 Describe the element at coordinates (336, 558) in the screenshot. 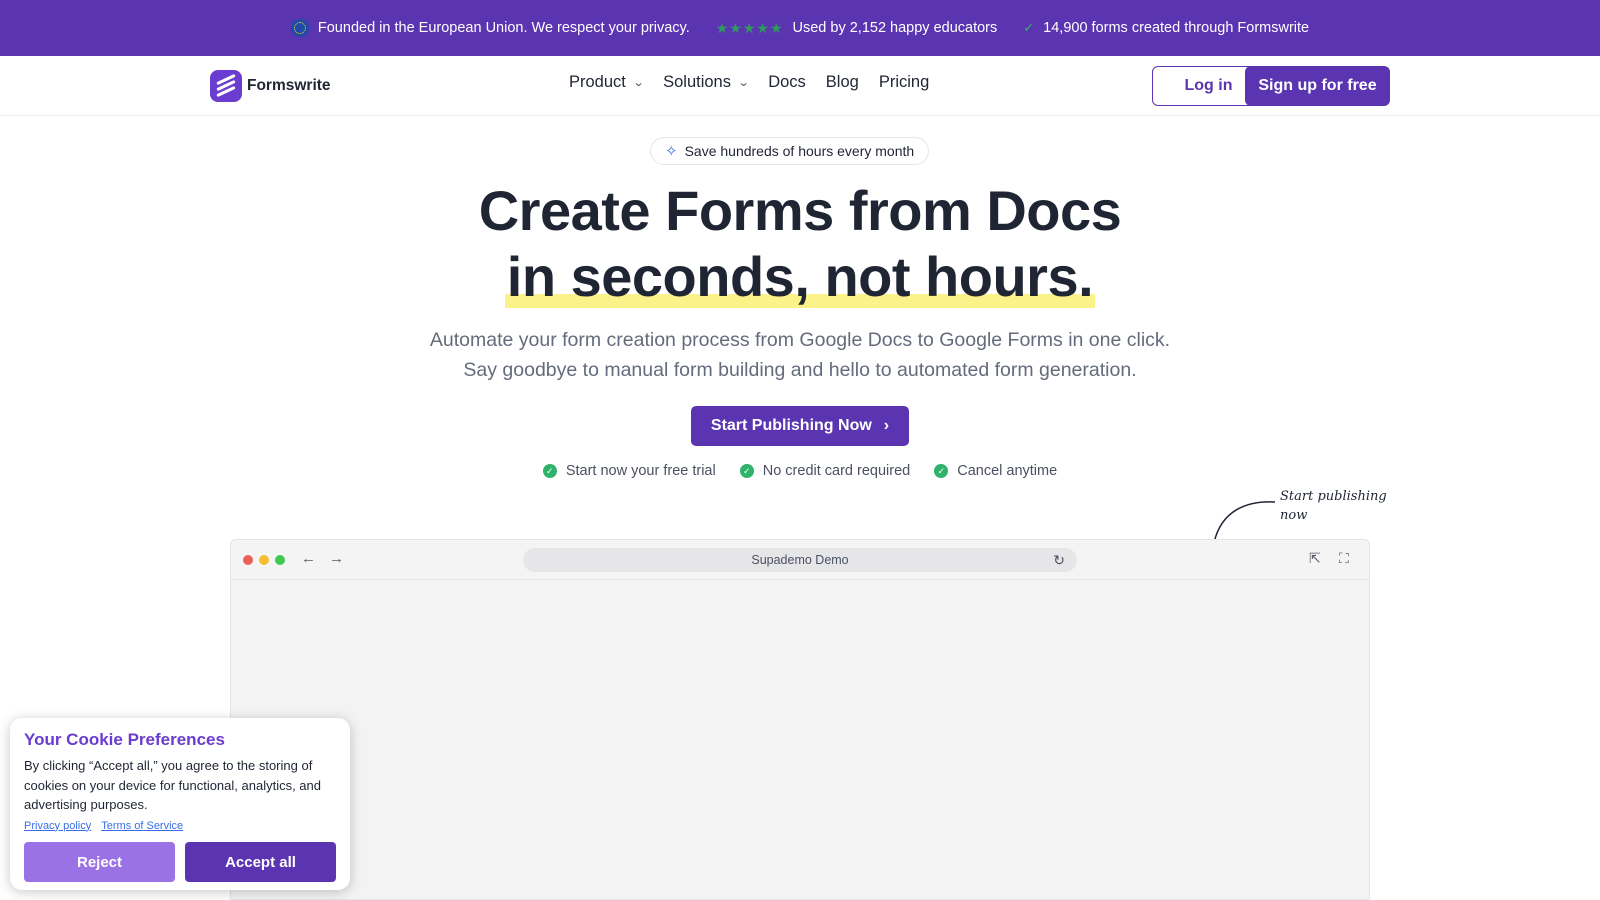

I see `forward-arrow-icon: →` at that location.